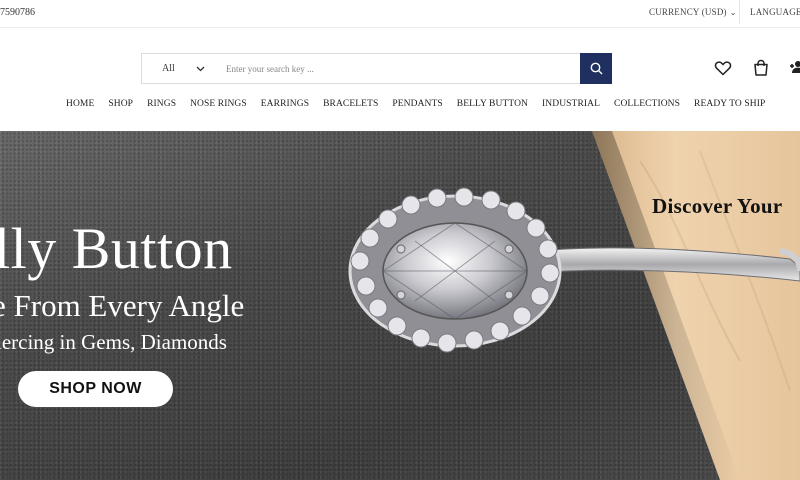 The image size is (800, 480). Describe the element at coordinates (688, 12) in the screenshot. I see `currency-label: CURRENCY (USD)` at that location.